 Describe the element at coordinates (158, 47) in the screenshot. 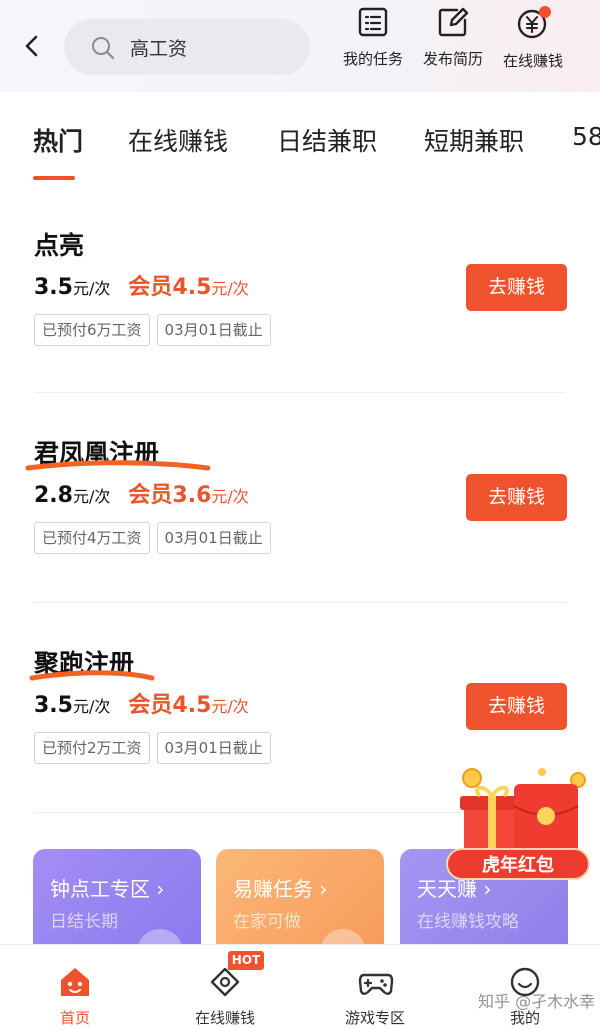

I see `search-input-value: 高工资` at that location.